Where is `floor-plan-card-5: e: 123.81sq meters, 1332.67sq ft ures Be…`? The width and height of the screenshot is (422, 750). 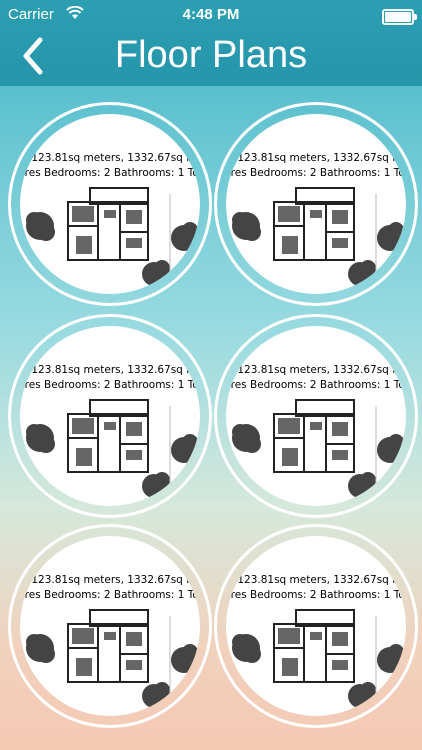
floor-plan-card-5: e: 123.81sq meters, 1332.67sq ft ures Be… is located at coordinates (110, 626).